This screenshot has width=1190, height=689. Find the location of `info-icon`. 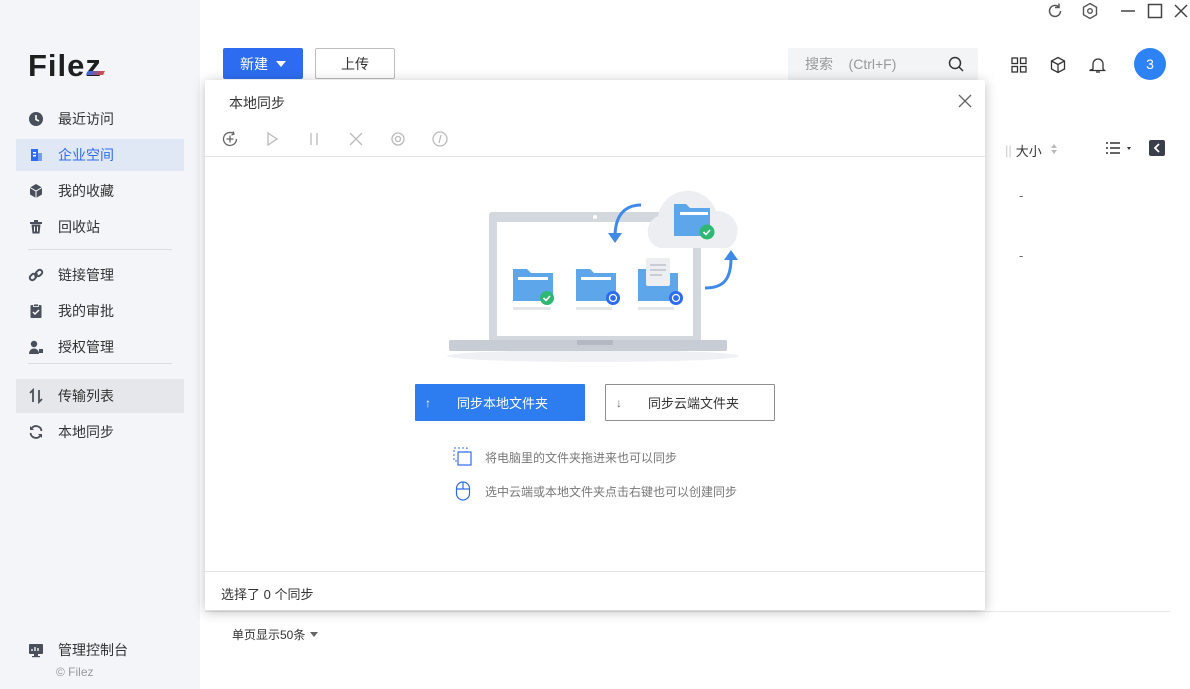

info-icon is located at coordinates (440, 139).